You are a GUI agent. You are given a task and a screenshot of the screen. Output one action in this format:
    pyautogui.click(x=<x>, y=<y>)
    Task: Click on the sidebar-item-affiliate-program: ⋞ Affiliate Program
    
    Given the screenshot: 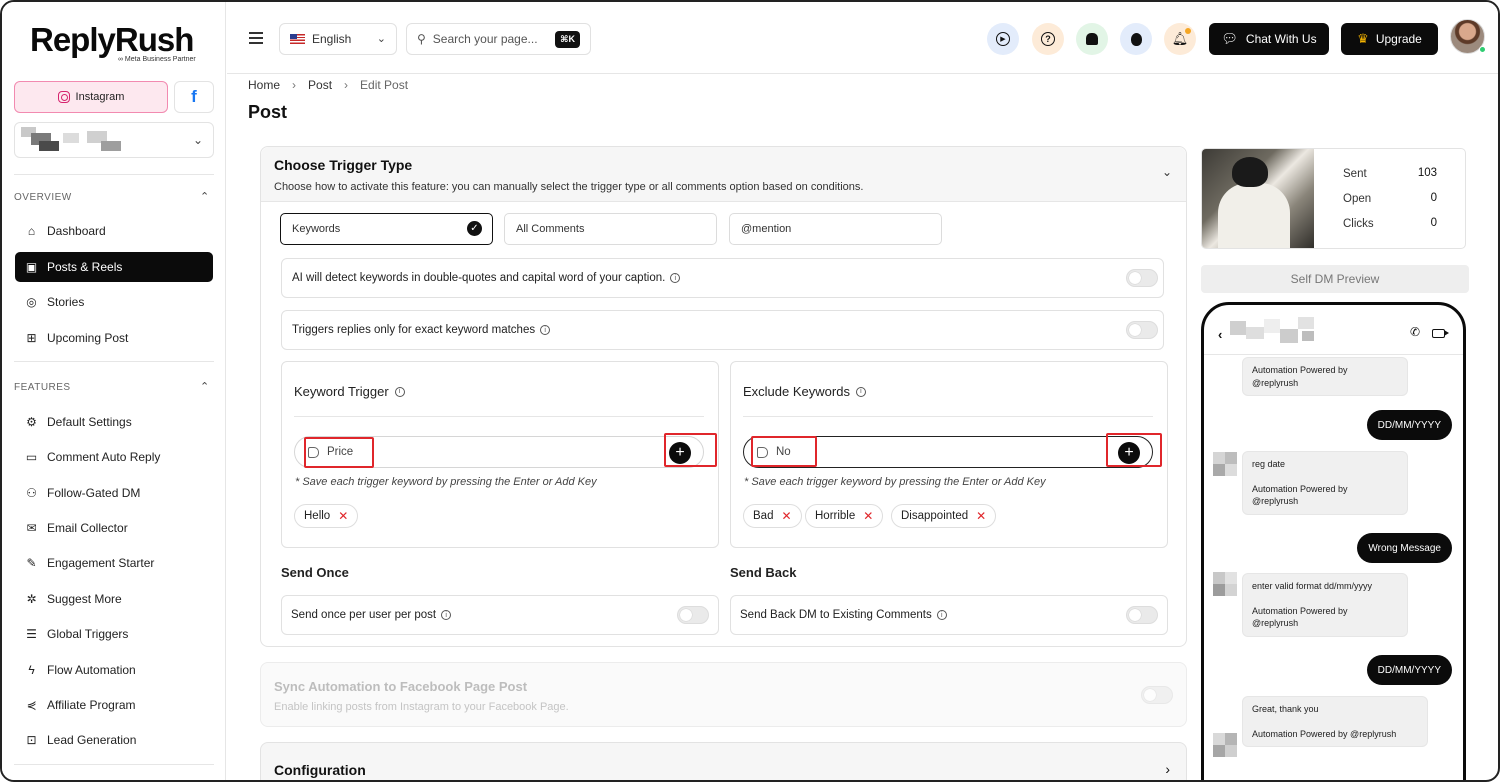 What is the action you would take?
    pyautogui.click(x=114, y=705)
    